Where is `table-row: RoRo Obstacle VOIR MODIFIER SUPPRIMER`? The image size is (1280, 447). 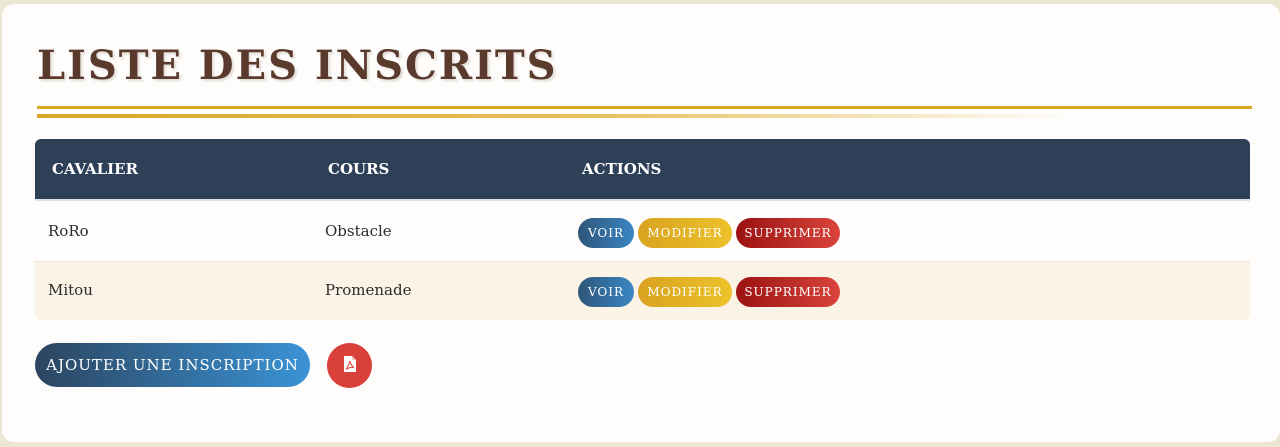 table-row: RoRo Obstacle VOIR MODIFIER SUPPRIMER is located at coordinates (642, 232).